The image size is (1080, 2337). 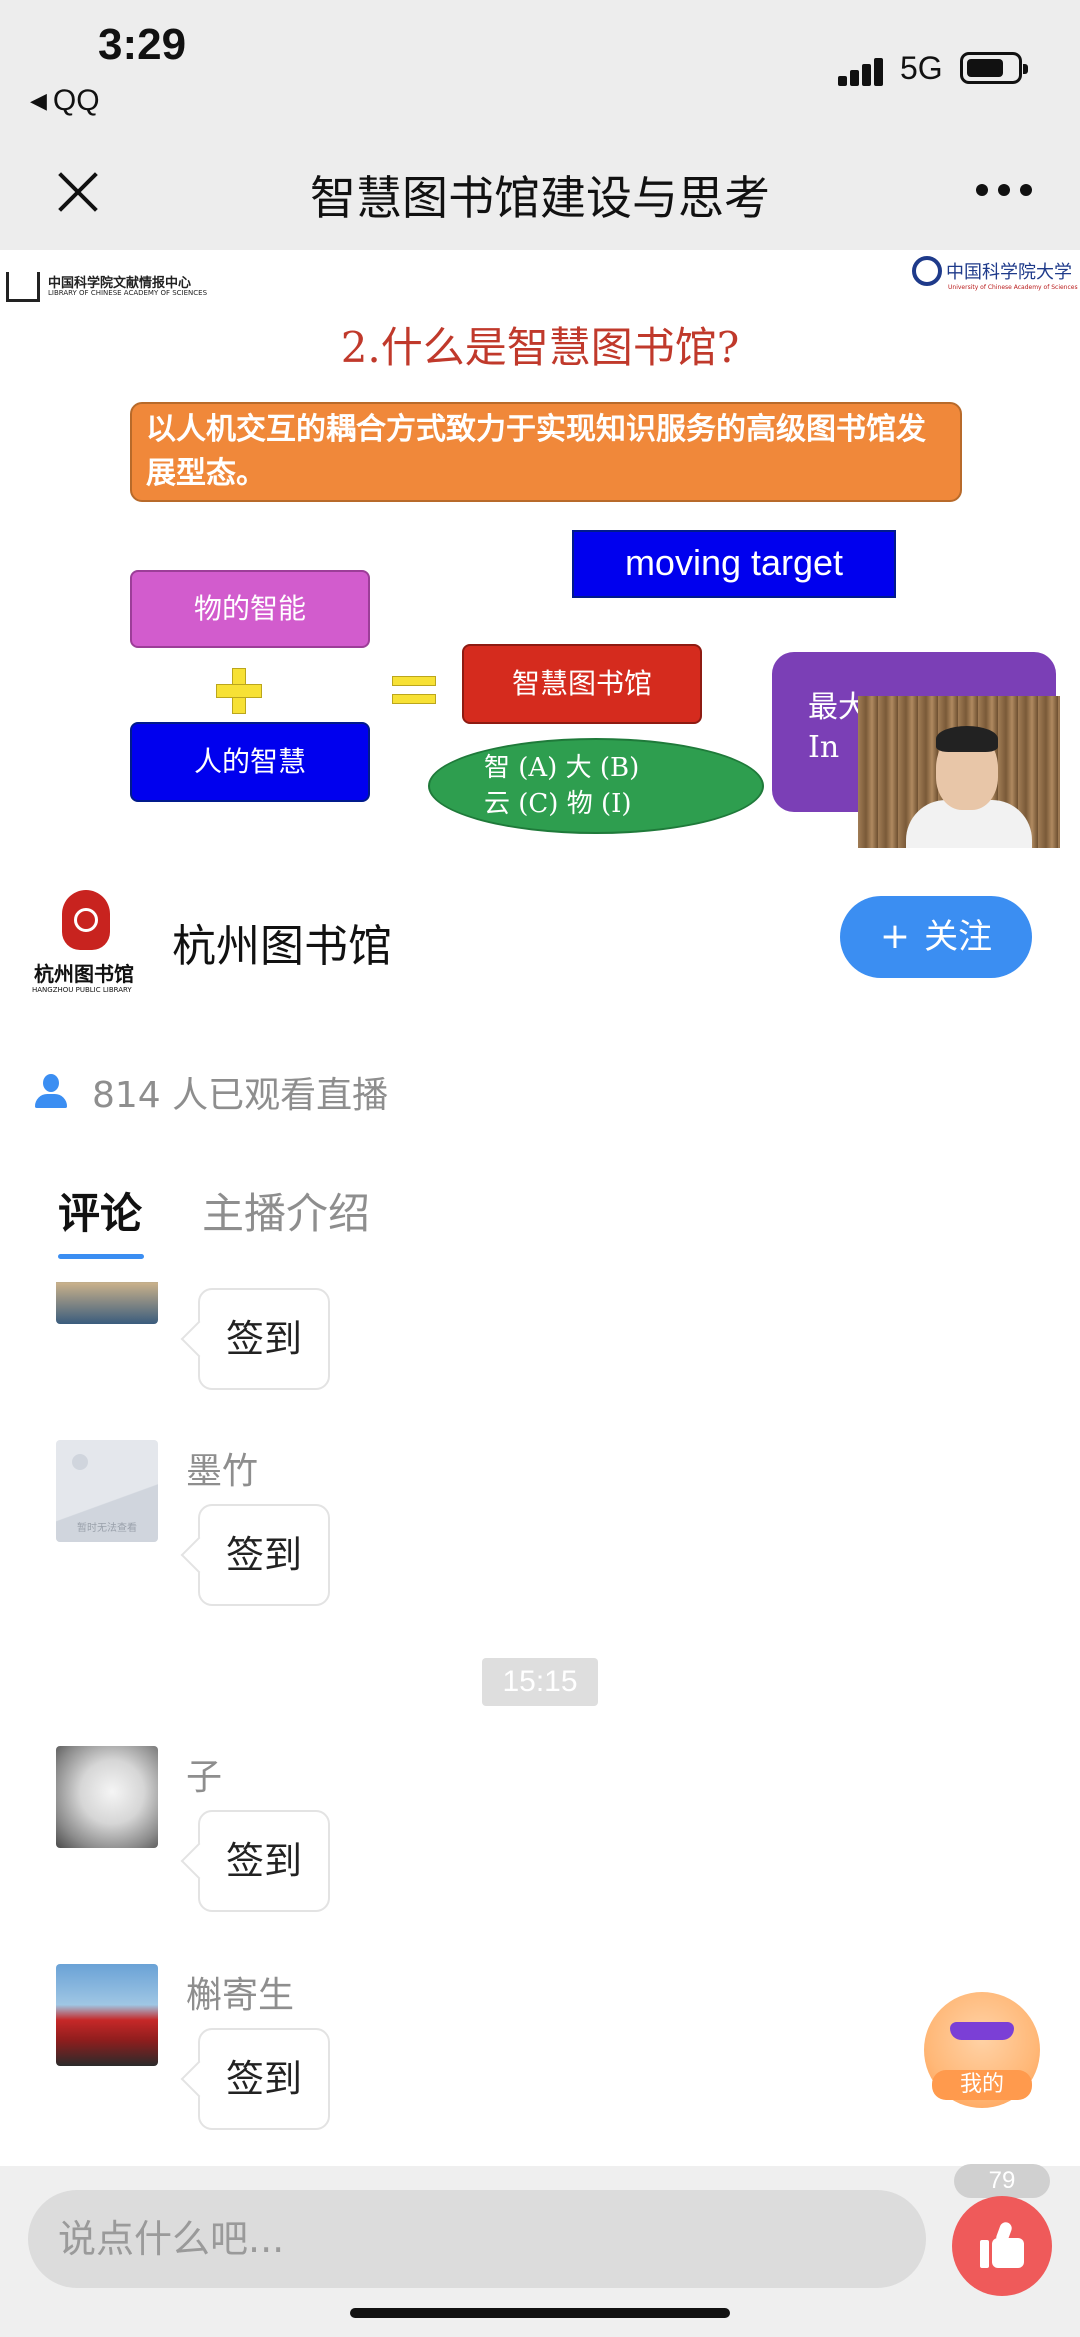 What do you see at coordinates (82, 990) in the screenshot?
I see `logo-en-text: HANGZHOU PUBLIC LIBRARY` at bounding box center [82, 990].